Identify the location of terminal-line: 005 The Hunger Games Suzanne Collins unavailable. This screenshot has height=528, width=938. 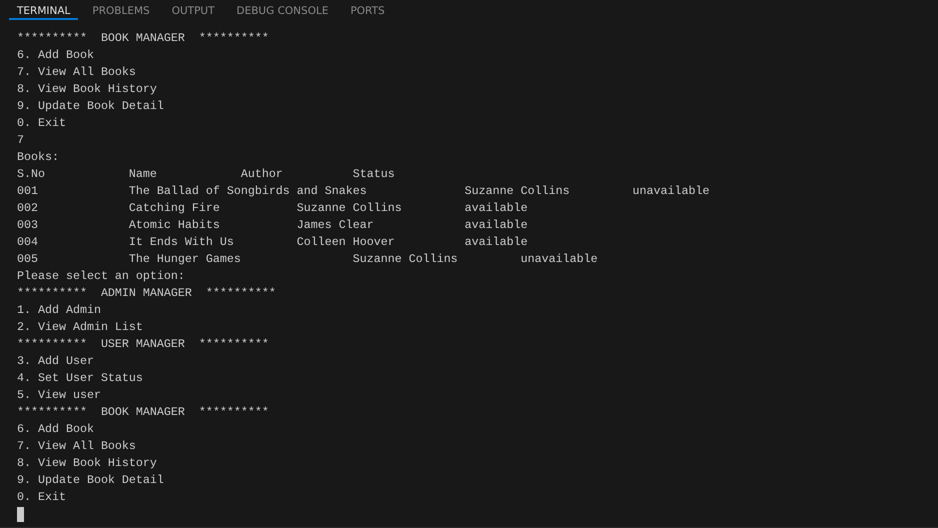
(307, 259).